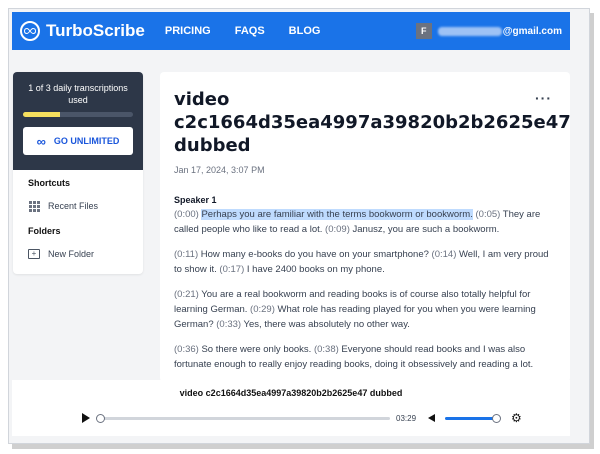 The width and height of the screenshot is (600, 454). I want to click on file-date: Jan 17, 2024, 3:07 PM, so click(219, 170).